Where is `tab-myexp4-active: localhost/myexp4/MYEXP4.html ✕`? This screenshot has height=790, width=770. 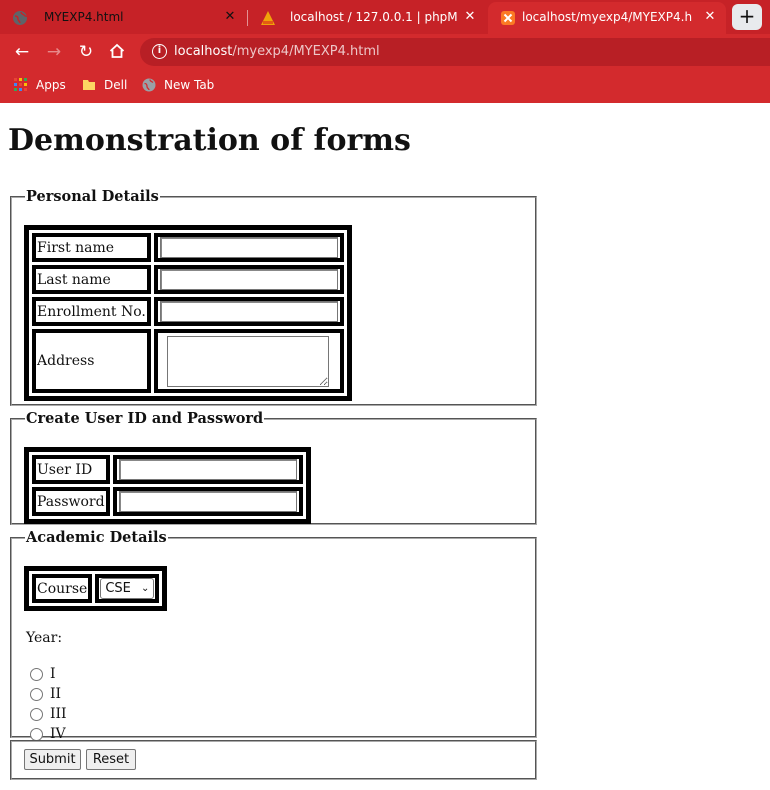 tab-myexp4-active: localhost/myexp4/MYEXP4.html ✕ is located at coordinates (607, 18).